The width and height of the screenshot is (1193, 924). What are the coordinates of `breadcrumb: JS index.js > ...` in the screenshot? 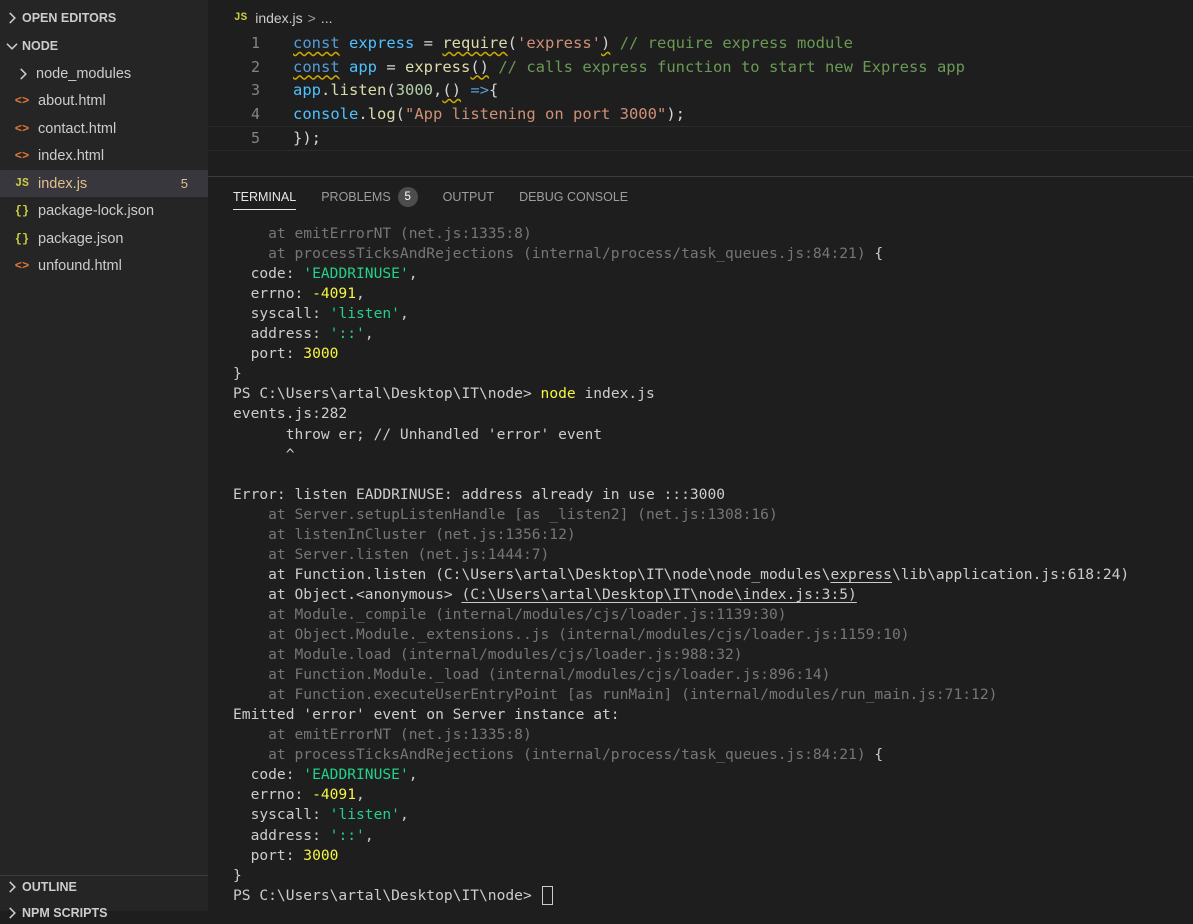 It's located at (700, 18).